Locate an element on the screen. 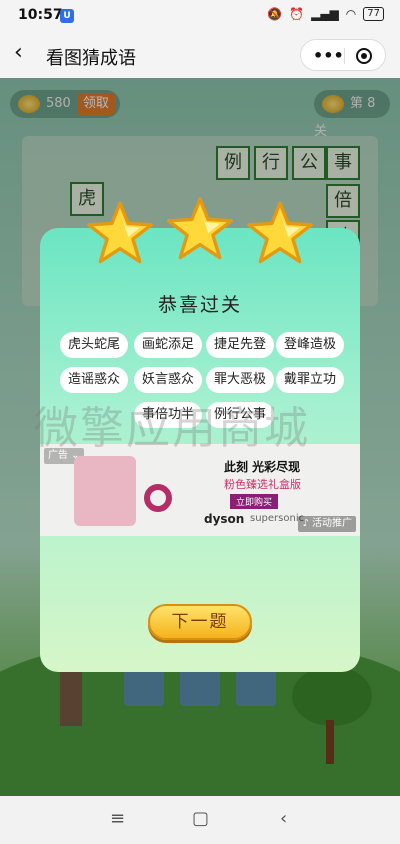 This screenshot has height=844, width=400. back-icon: ‹ is located at coordinates (283, 818).